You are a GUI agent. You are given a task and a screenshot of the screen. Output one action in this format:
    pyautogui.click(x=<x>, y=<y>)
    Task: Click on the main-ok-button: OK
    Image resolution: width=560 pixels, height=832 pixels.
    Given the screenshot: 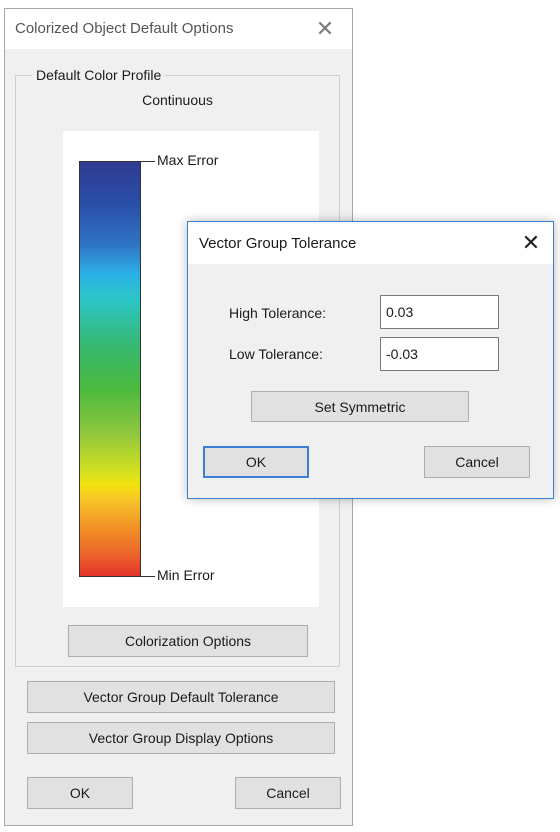 What is the action you would take?
    pyautogui.click(x=80, y=793)
    